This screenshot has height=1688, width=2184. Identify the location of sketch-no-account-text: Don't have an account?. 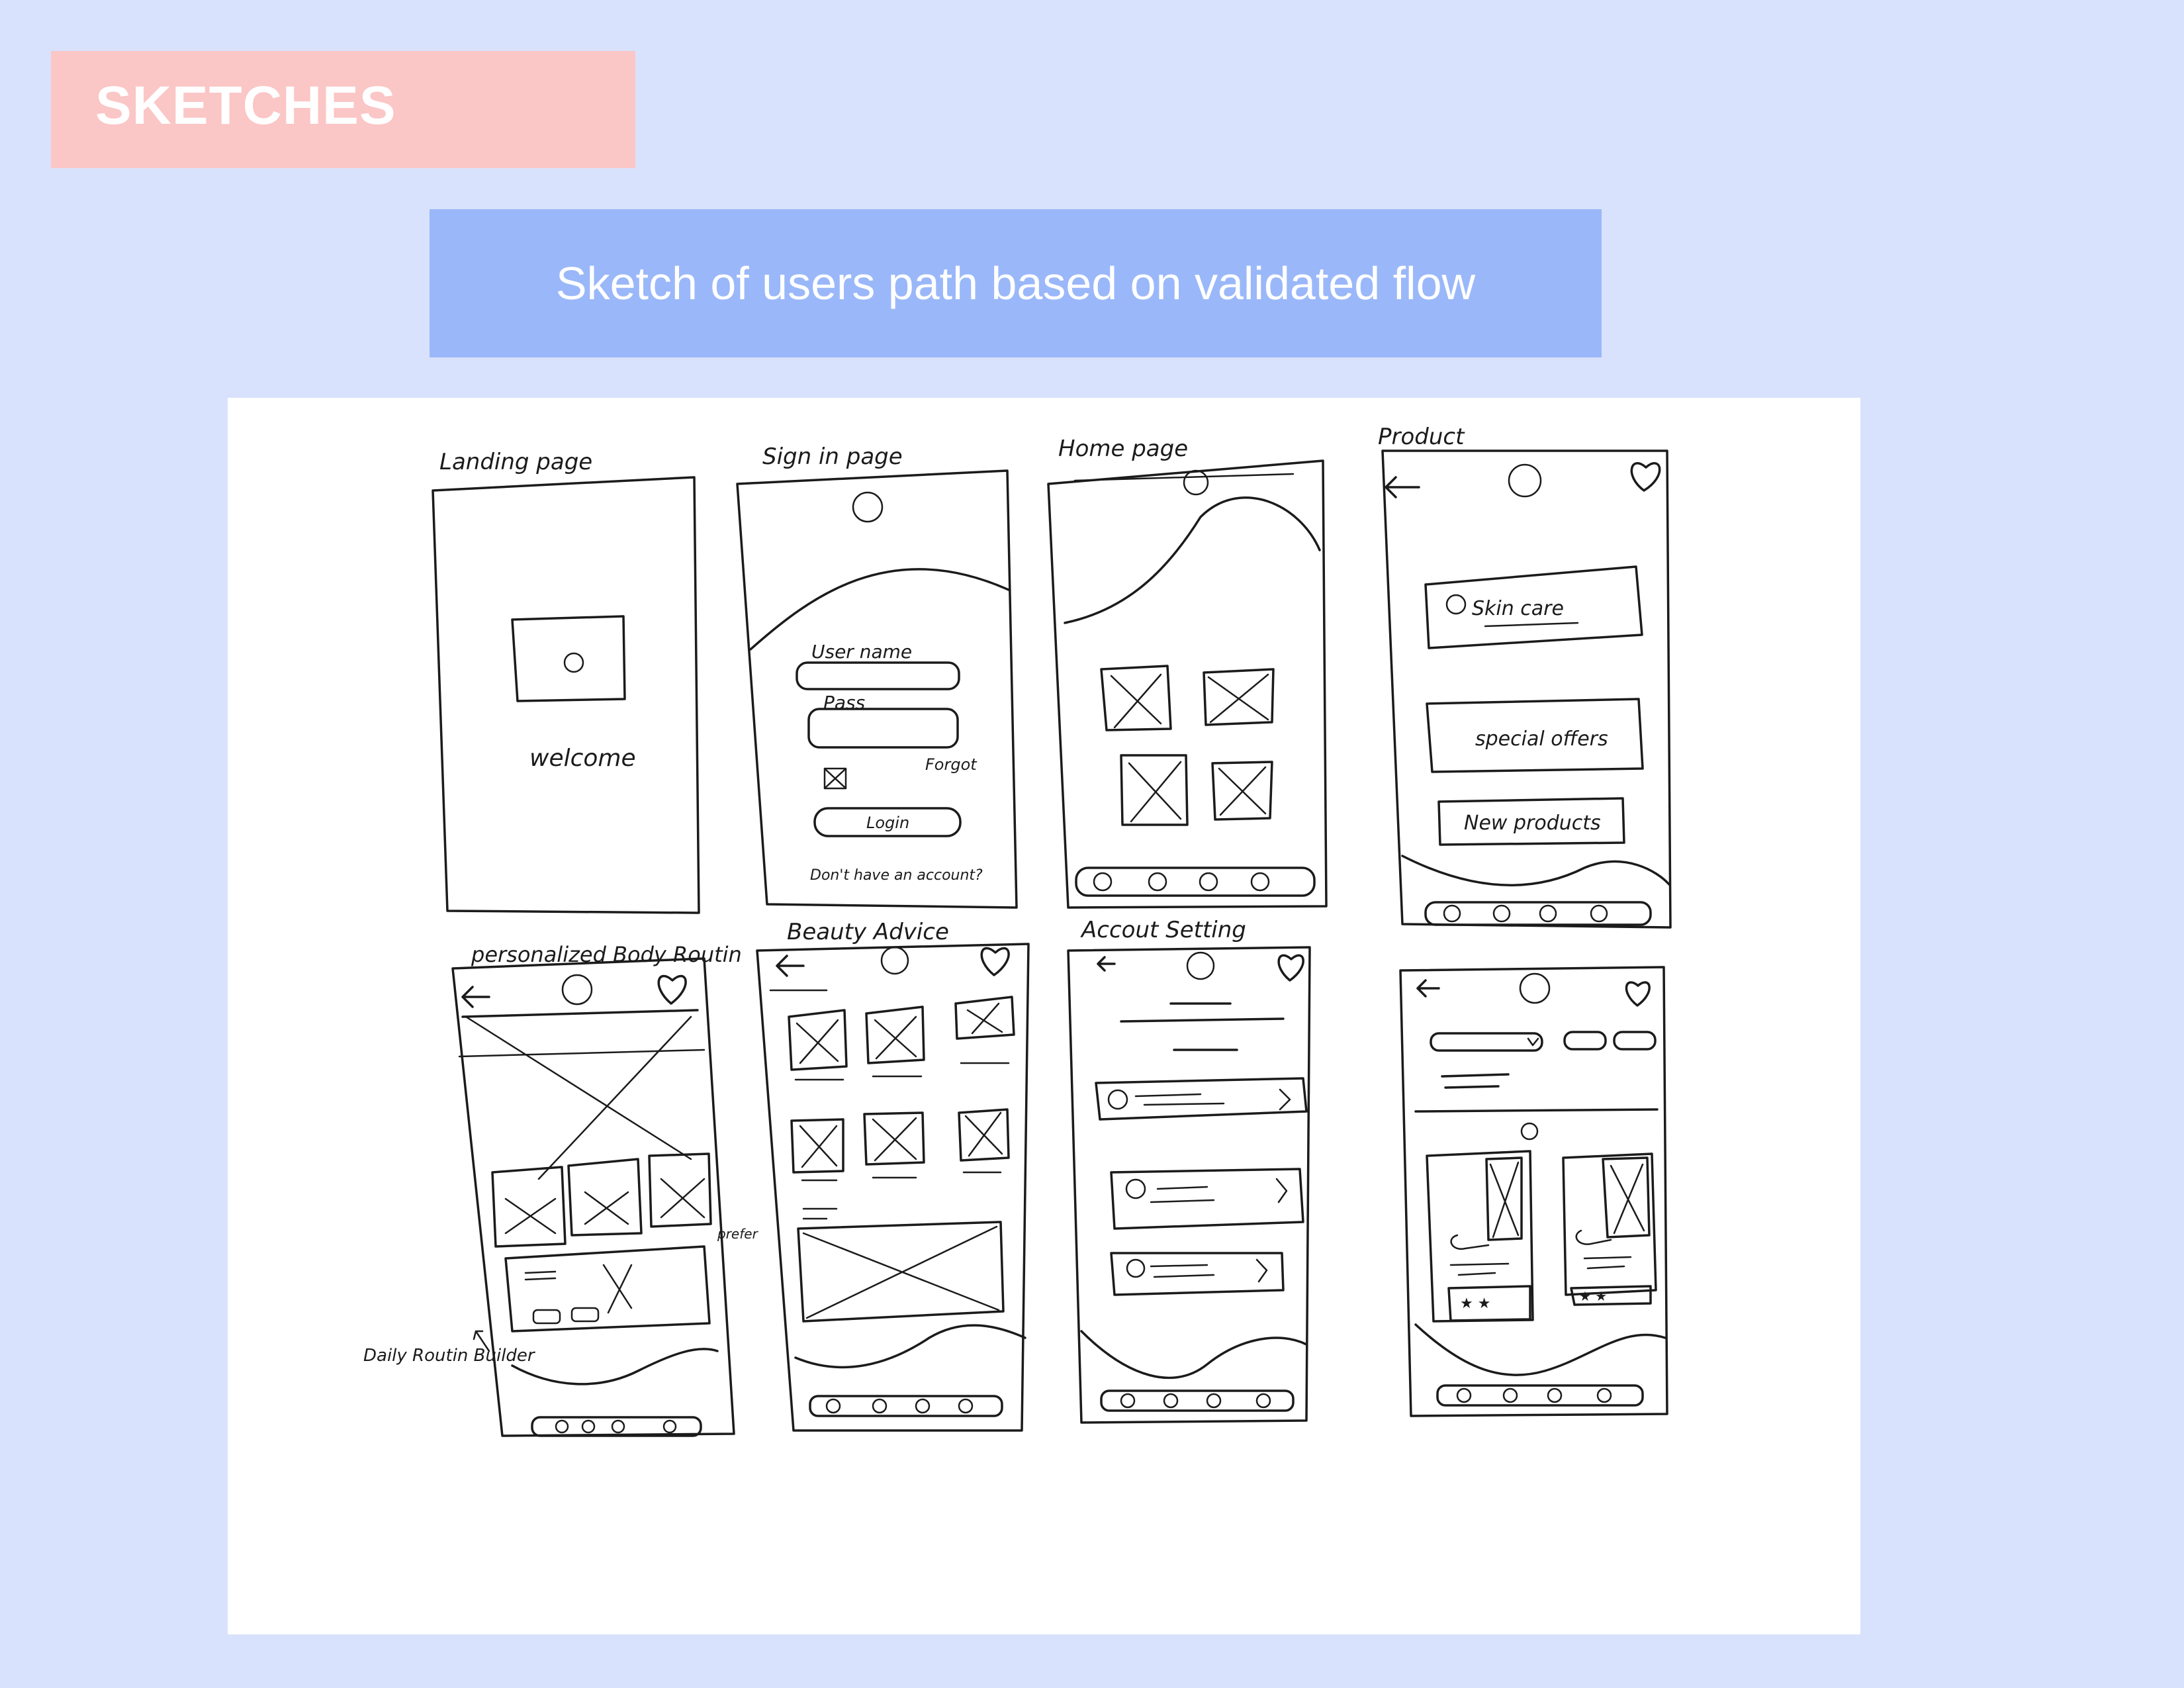
(896, 875).